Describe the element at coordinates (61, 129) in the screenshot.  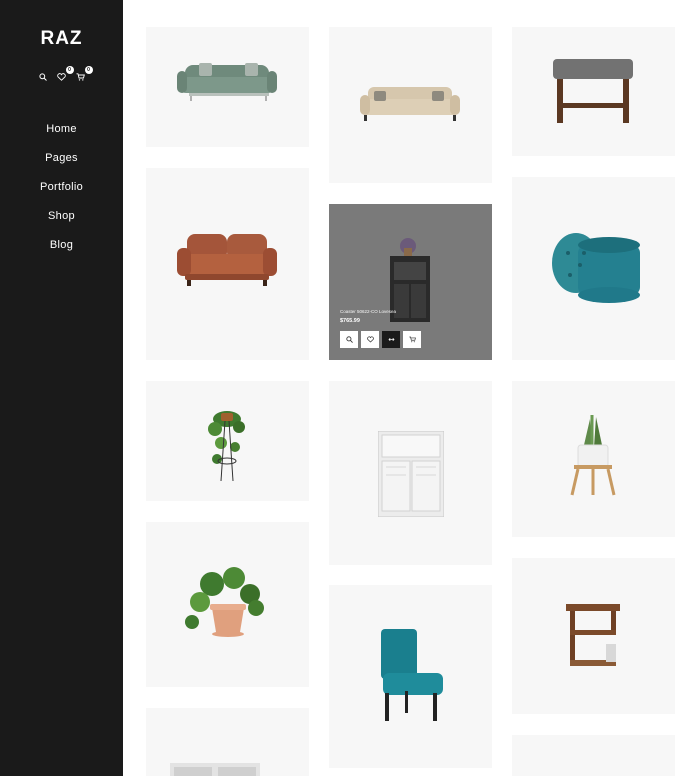
I see `nav-link-home: Home` at that location.